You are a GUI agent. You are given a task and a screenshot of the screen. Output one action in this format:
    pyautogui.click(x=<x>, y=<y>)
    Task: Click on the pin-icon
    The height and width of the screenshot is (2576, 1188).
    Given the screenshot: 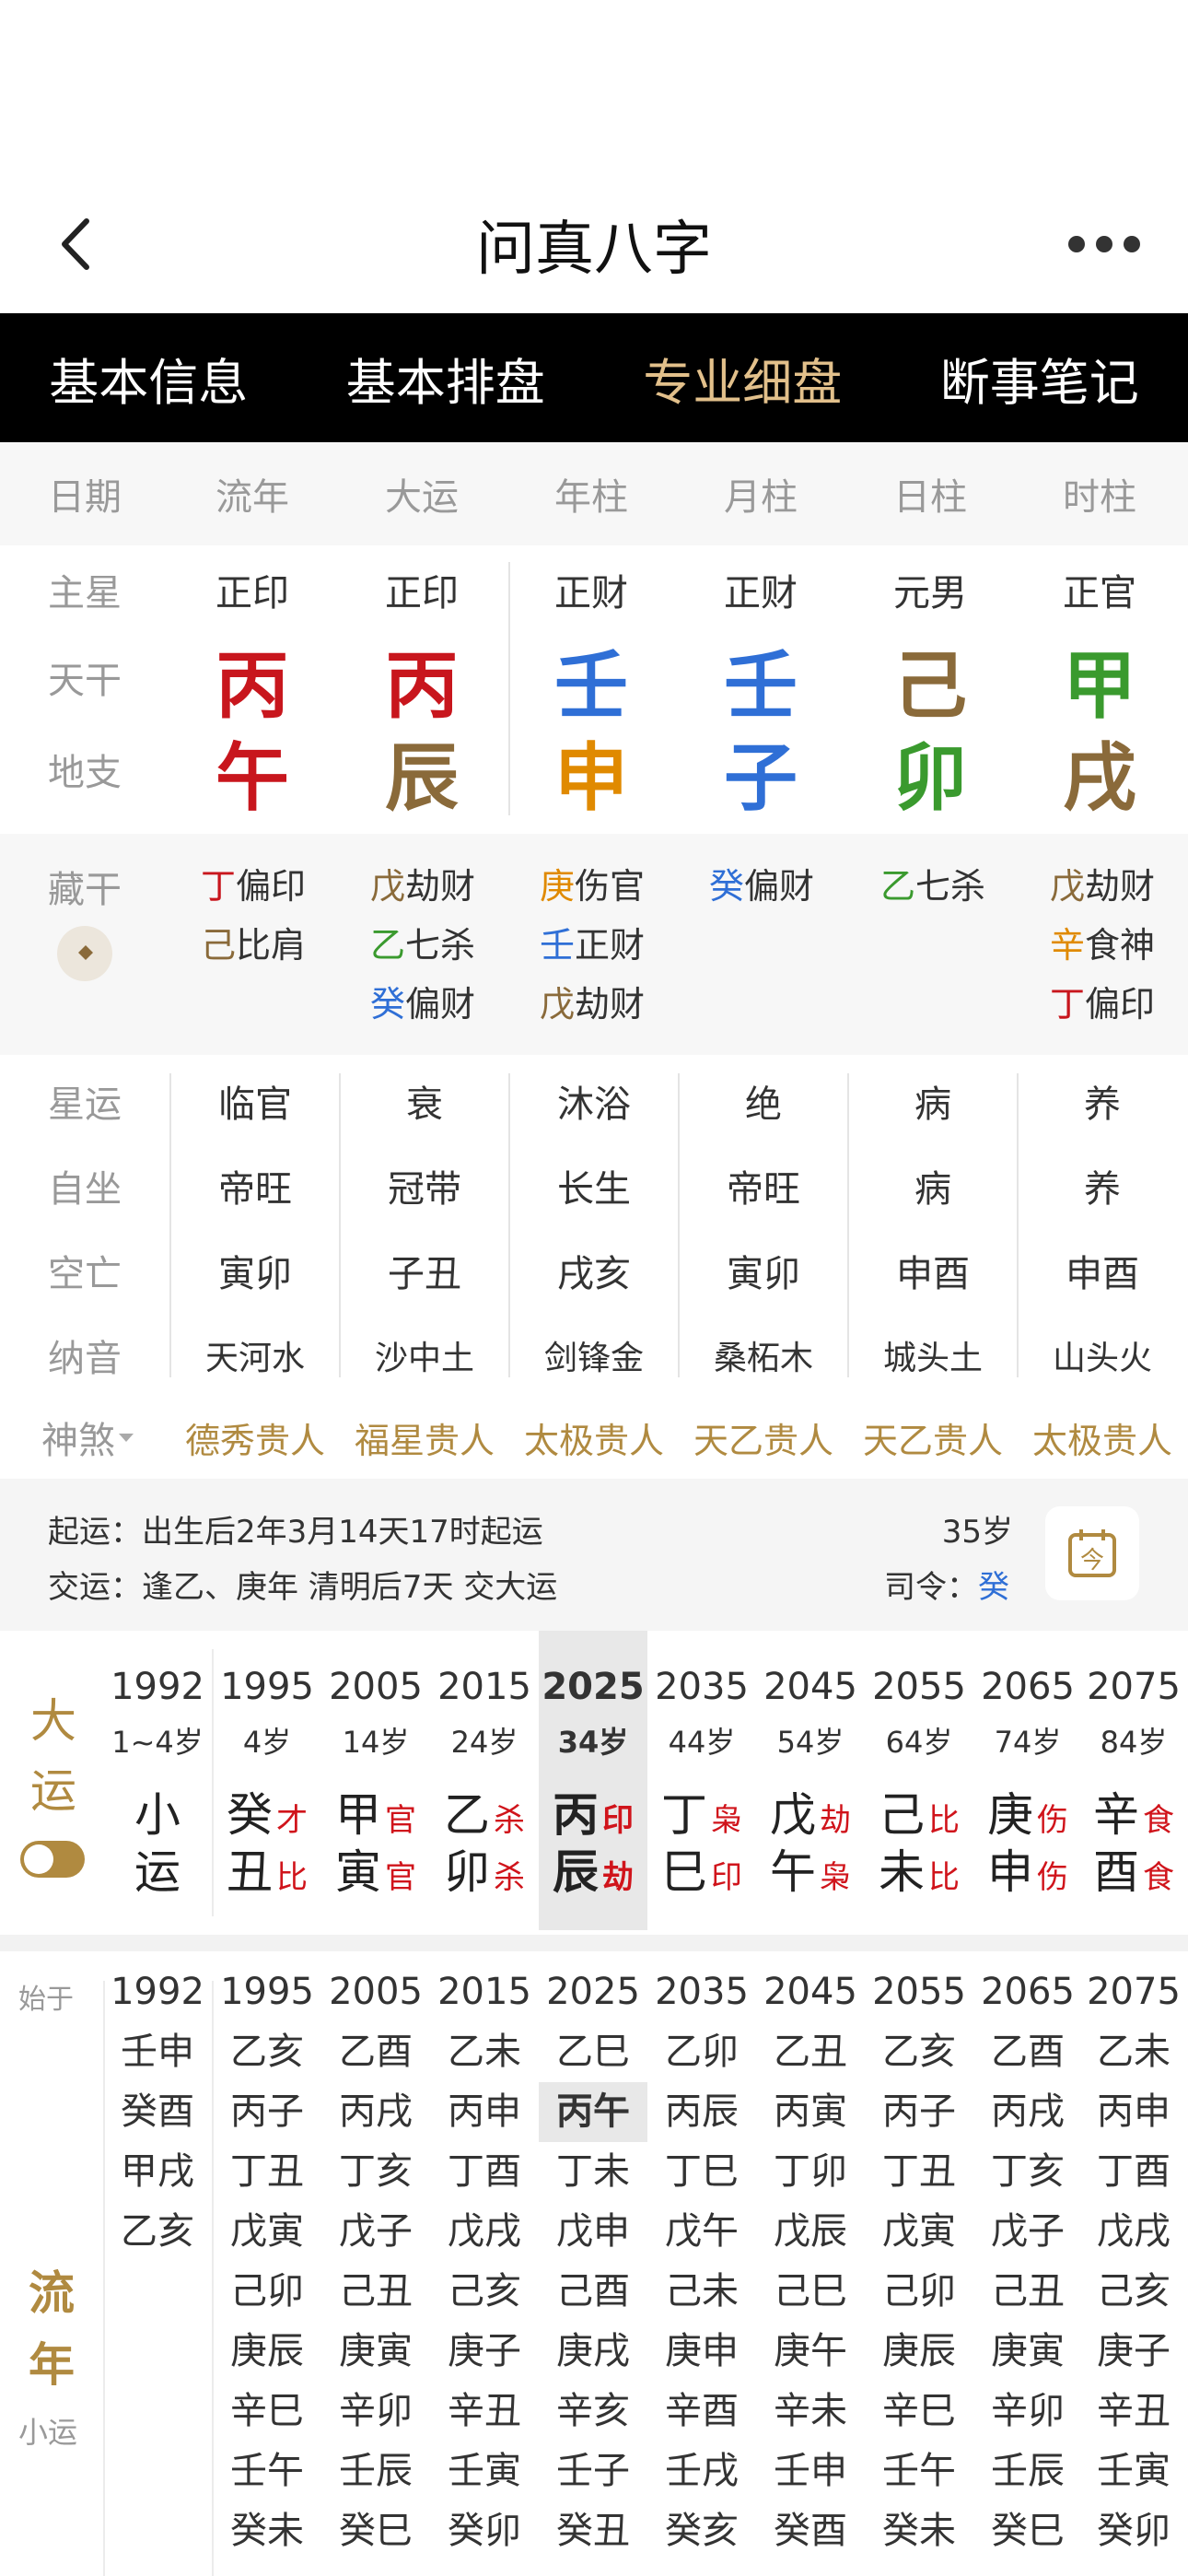 What is the action you would take?
    pyautogui.click(x=84, y=953)
    